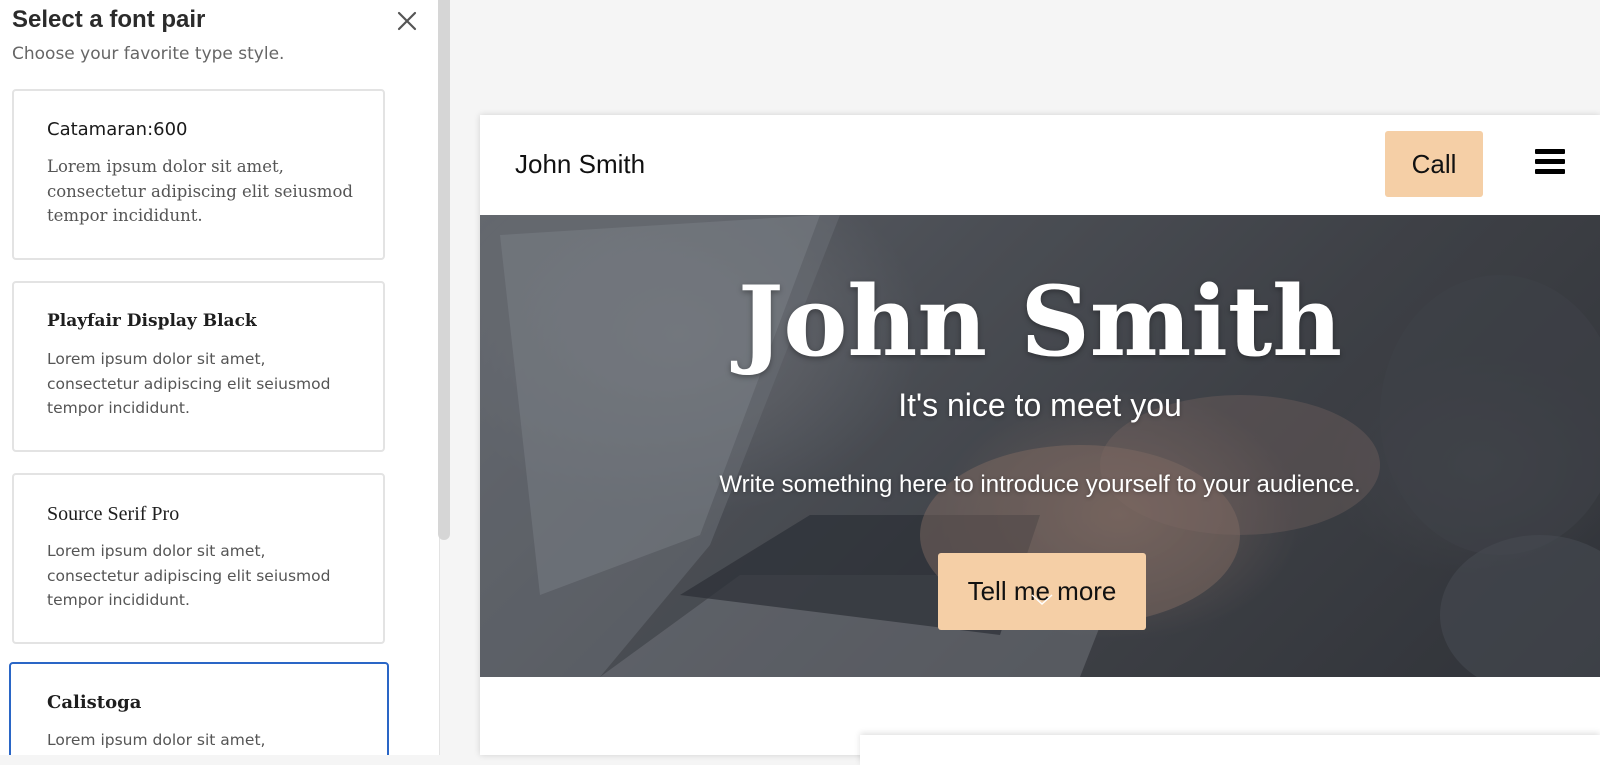 The width and height of the screenshot is (1600, 765). Describe the element at coordinates (580, 164) in the screenshot. I see `site-brand: John Smith` at that location.